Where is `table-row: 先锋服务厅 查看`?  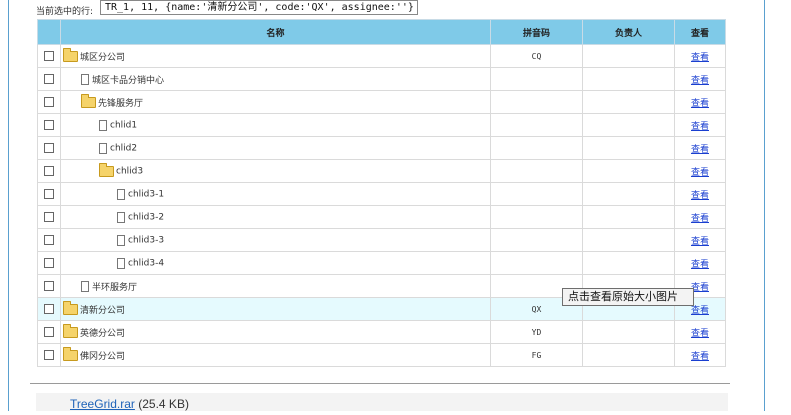 table-row: 先锋服务厅 查看 is located at coordinates (381, 102).